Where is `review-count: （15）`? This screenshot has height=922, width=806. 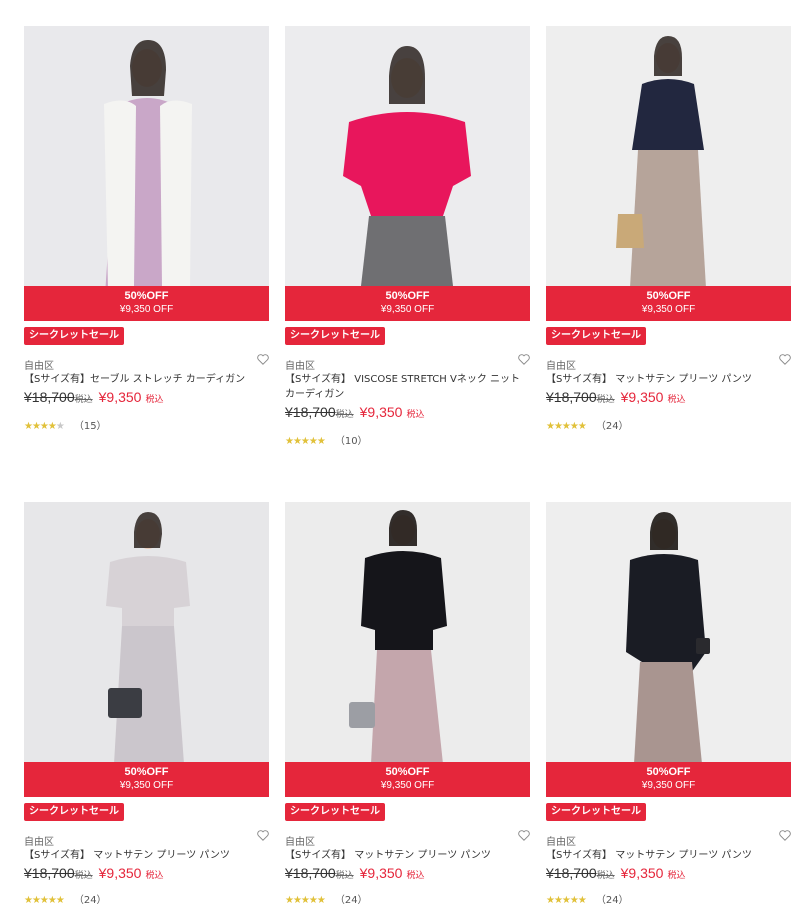 review-count: （15） is located at coordinates (90, 426).